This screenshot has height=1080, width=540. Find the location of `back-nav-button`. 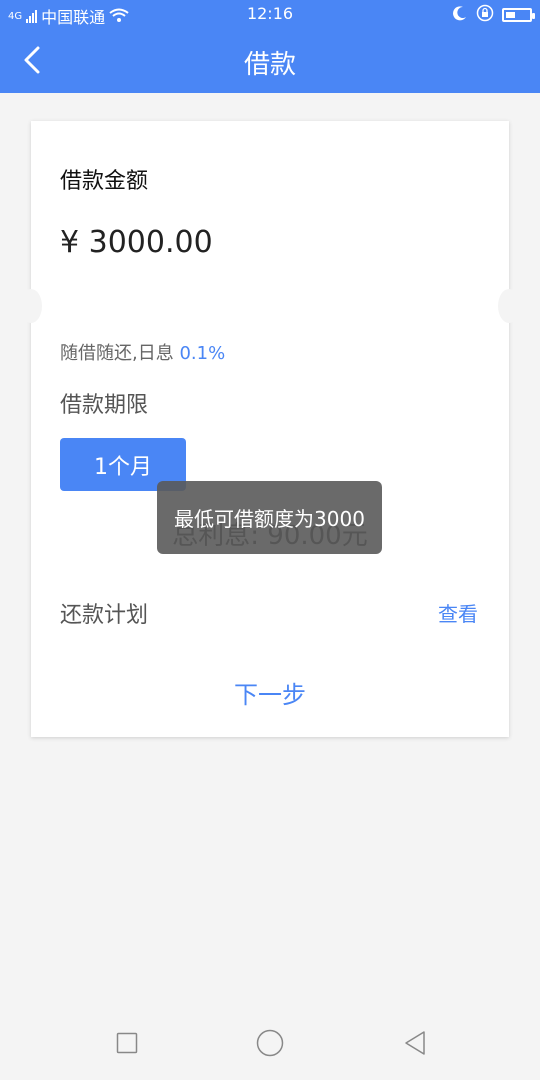

back-nav-button is located at coordinates (415, 1043).